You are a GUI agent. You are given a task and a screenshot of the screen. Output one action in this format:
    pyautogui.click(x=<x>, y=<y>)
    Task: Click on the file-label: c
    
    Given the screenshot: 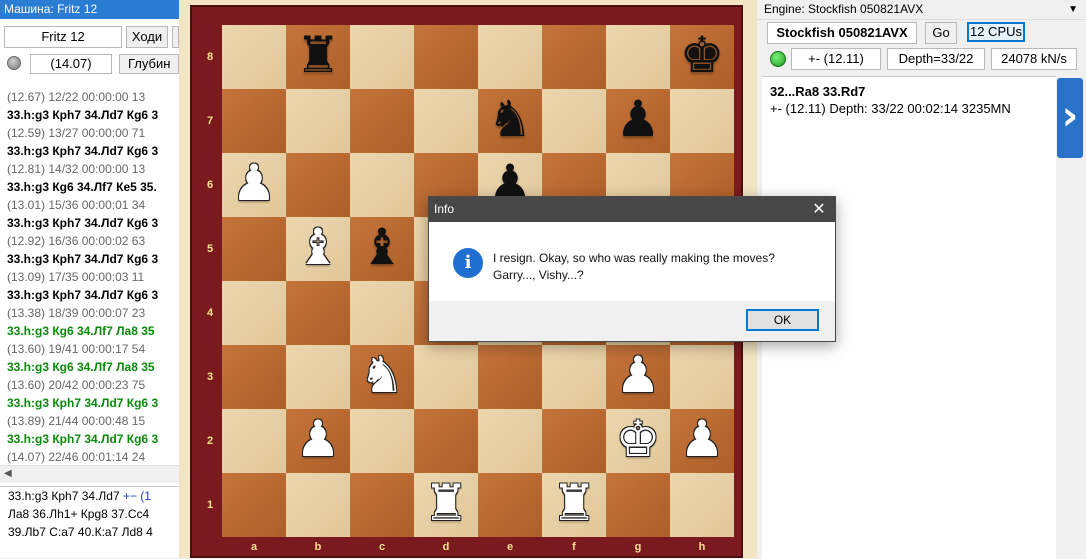 What is the action you would take?
    pyautogui.click(x=382, y=547)
    